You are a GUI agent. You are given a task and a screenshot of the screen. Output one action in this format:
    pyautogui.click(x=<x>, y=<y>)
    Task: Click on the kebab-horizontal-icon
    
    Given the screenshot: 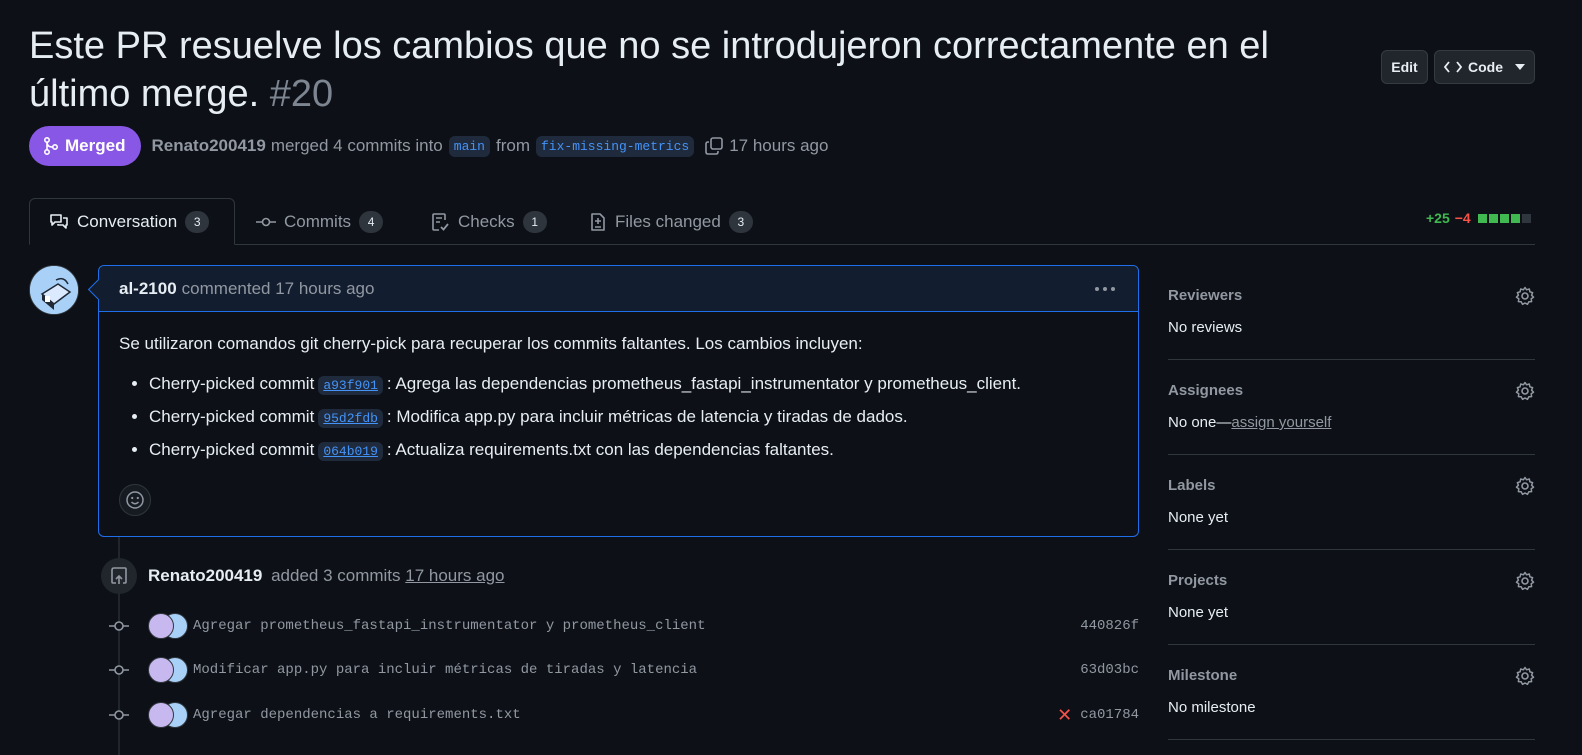 What is the action you would take?
    pyautogui.click(x=1105, y=286)
    